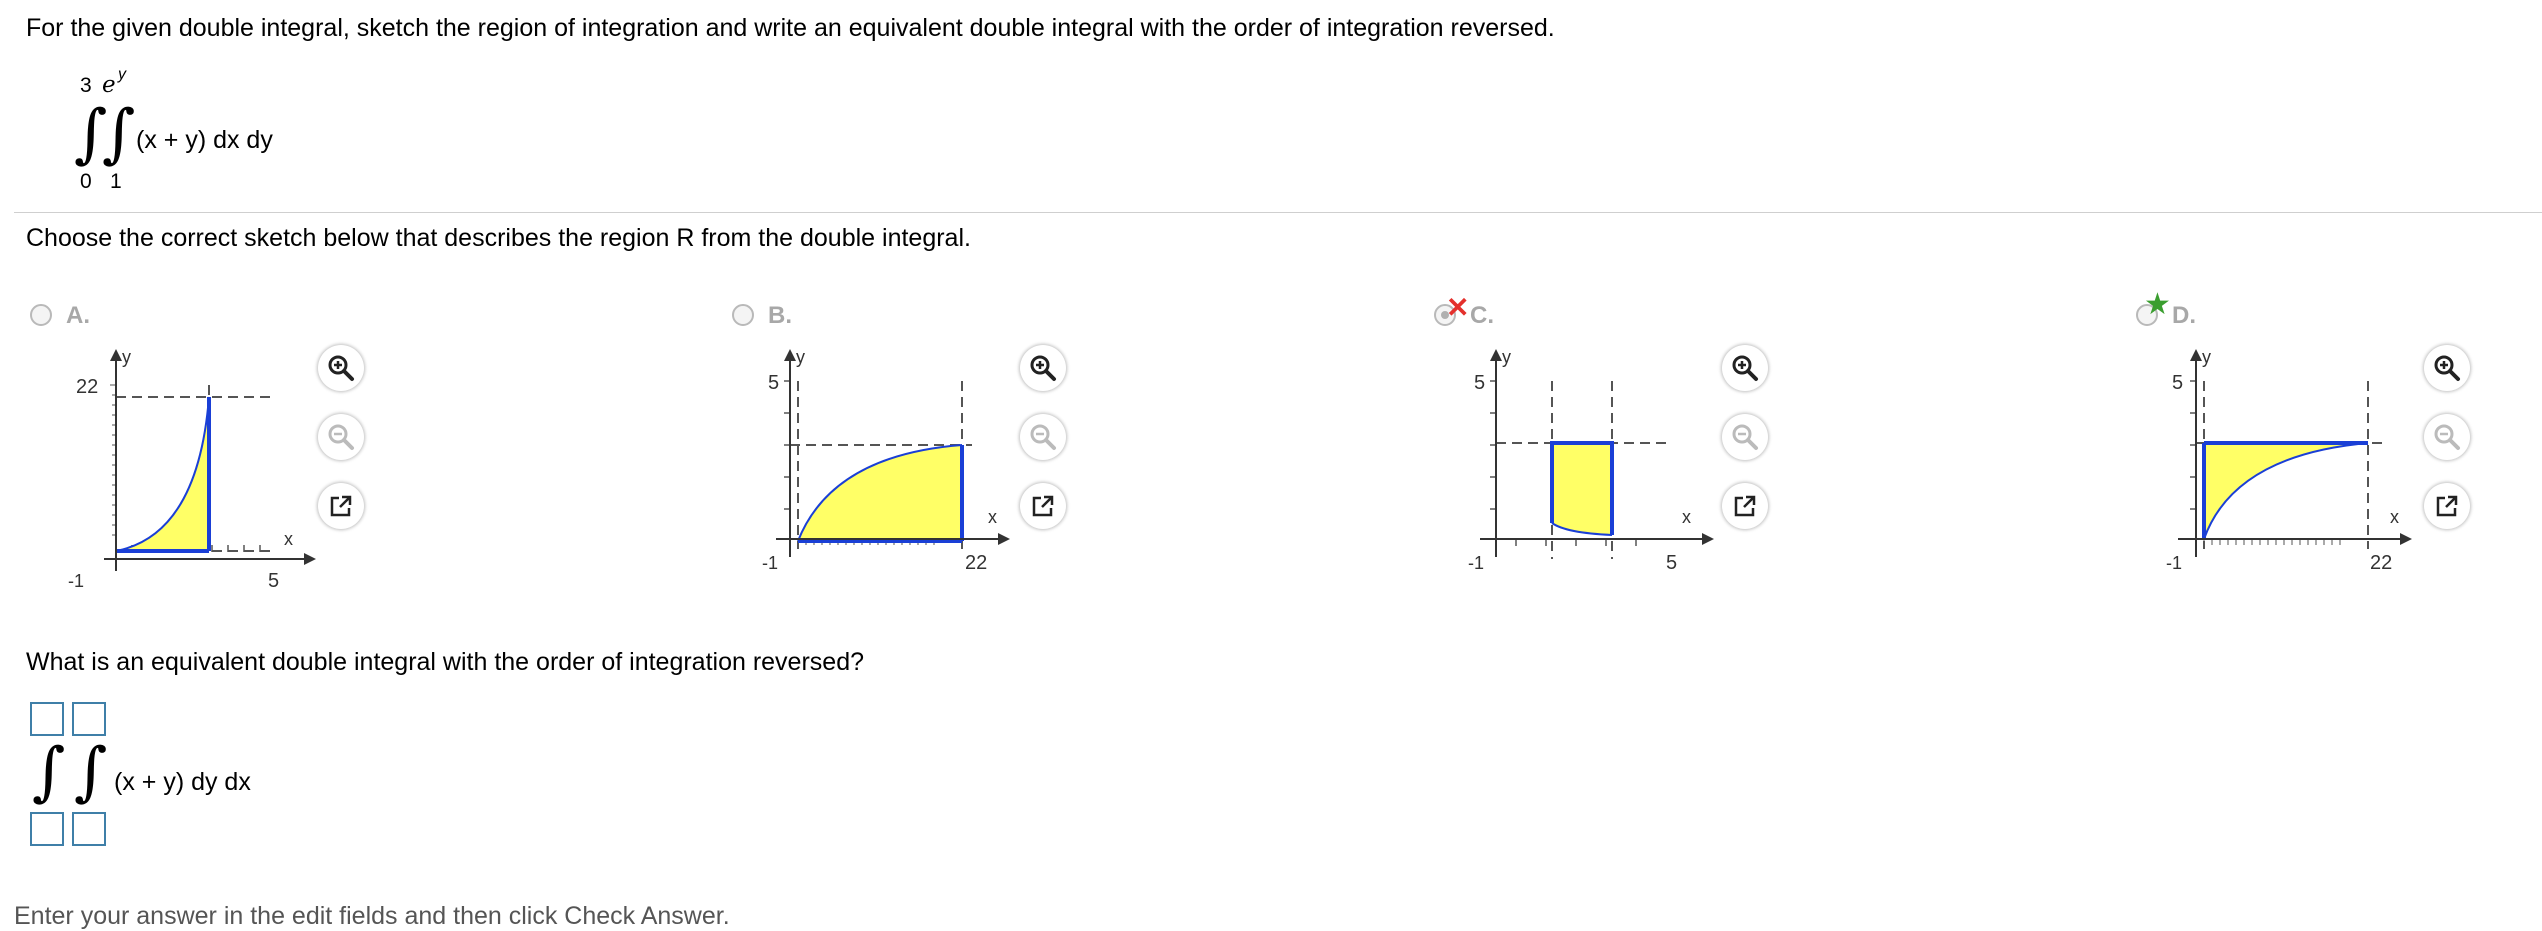 Image resolution: width=2542 pixels, height=931 pixels. Describe the element at coordinates (41, 315) in the screenshot. I see `option-a-radio` at that location.